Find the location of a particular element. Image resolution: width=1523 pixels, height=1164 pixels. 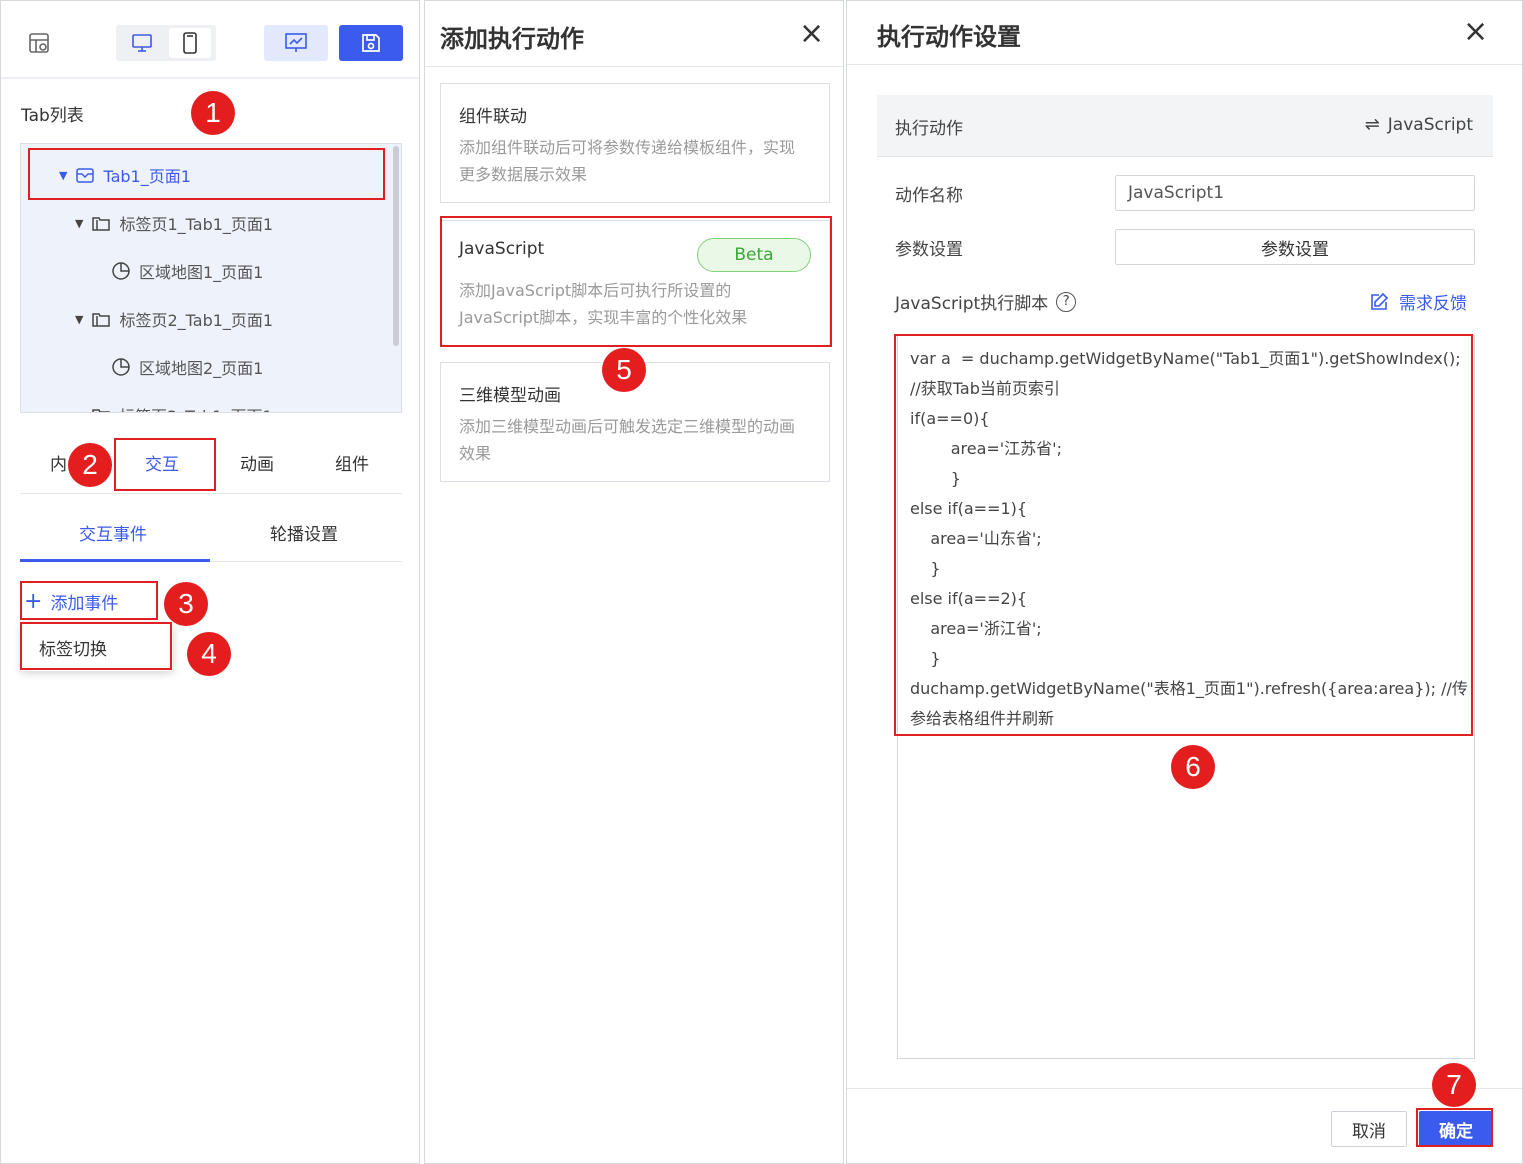

help-icon: ? is located at coordinates (1066, 301).